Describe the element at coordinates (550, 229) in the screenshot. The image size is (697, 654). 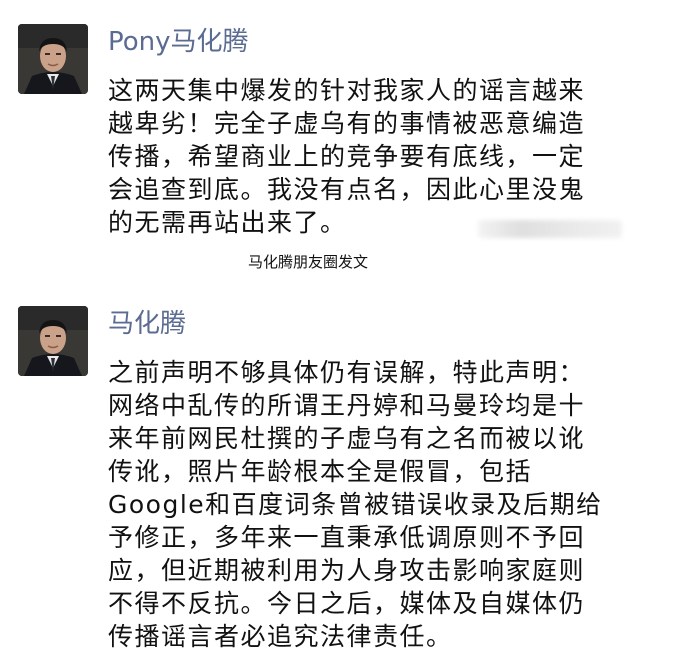
I see `blurred-timestamp` at that location.